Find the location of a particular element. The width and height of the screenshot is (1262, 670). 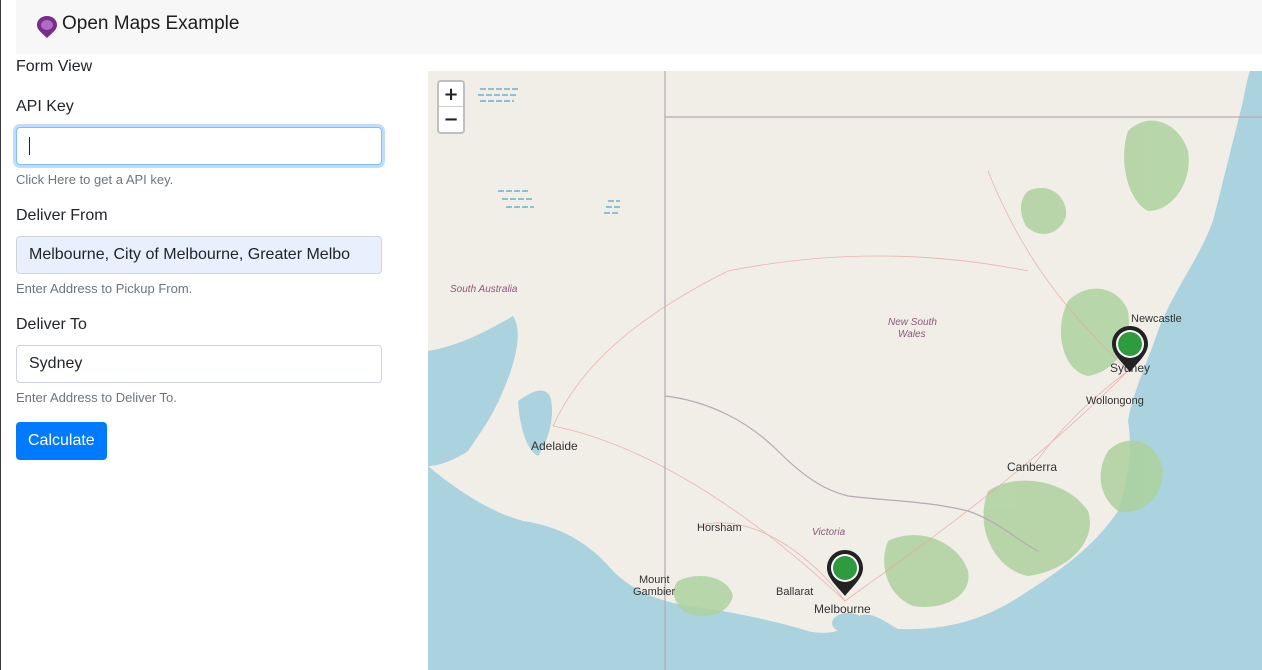

map-label-ballarat: Ballarat is located at coordinates (795, 592).